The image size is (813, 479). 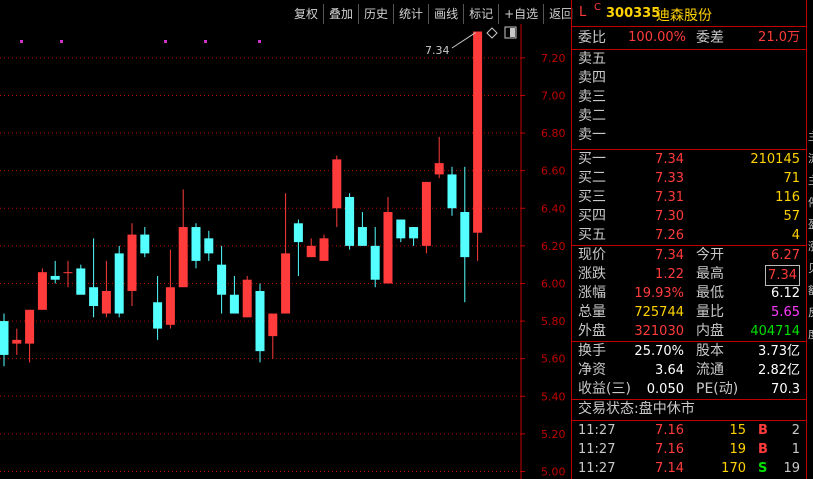 I want to click on trade-status-text: 交易状态:盘中休市, so click(x=636, y=409).